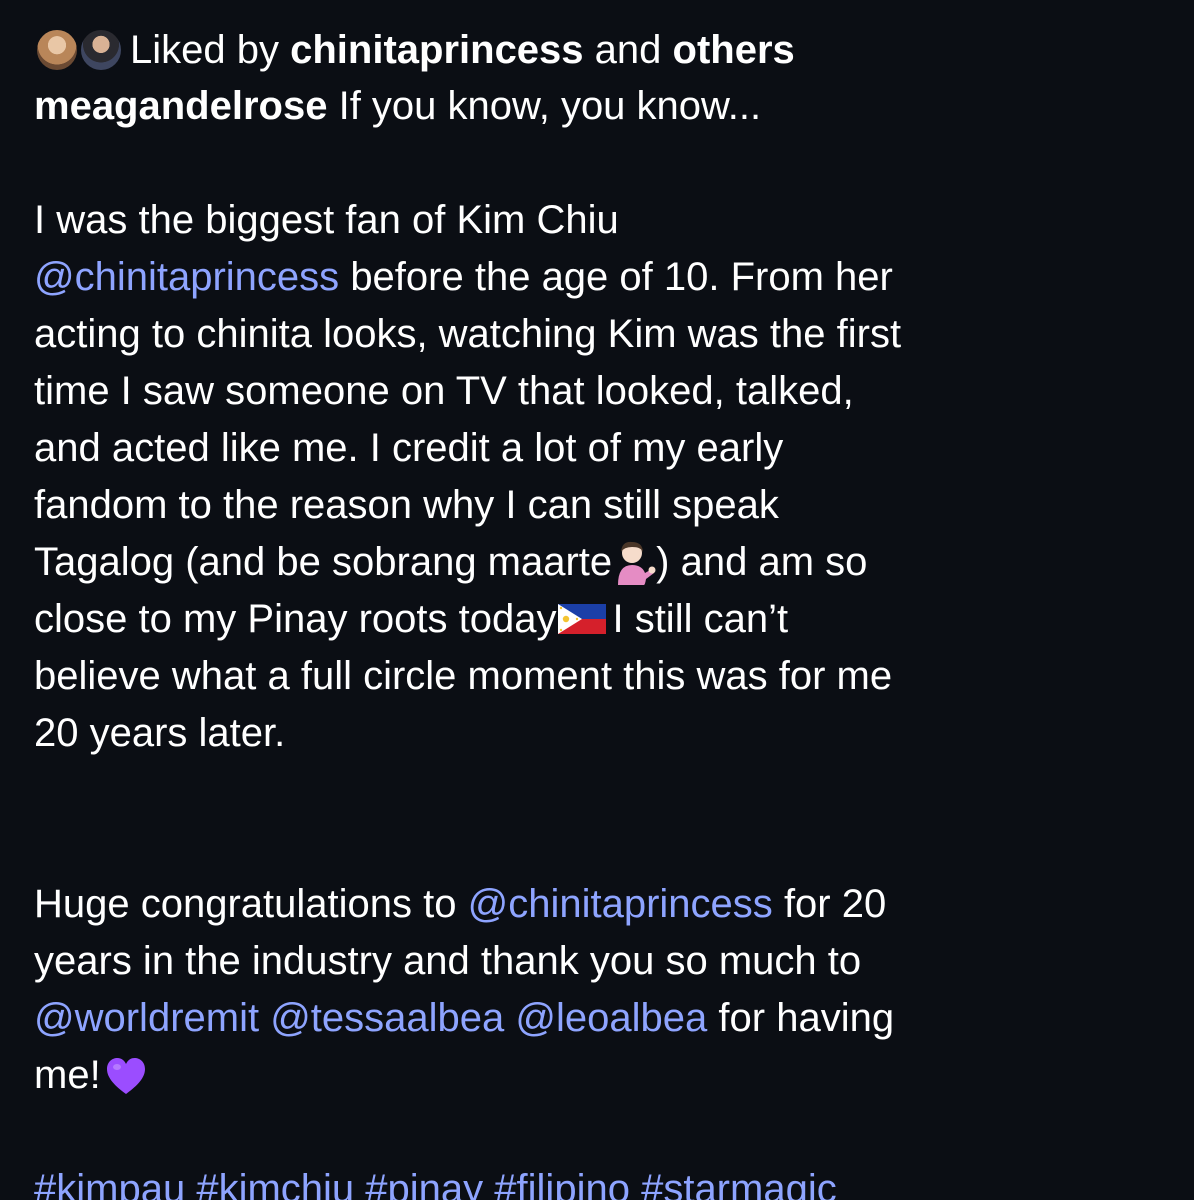 Image resolution: width=1194 pixels, height=1200 pixels. I want to click on philippines-flag-emoji-icon, so click(582, 613).